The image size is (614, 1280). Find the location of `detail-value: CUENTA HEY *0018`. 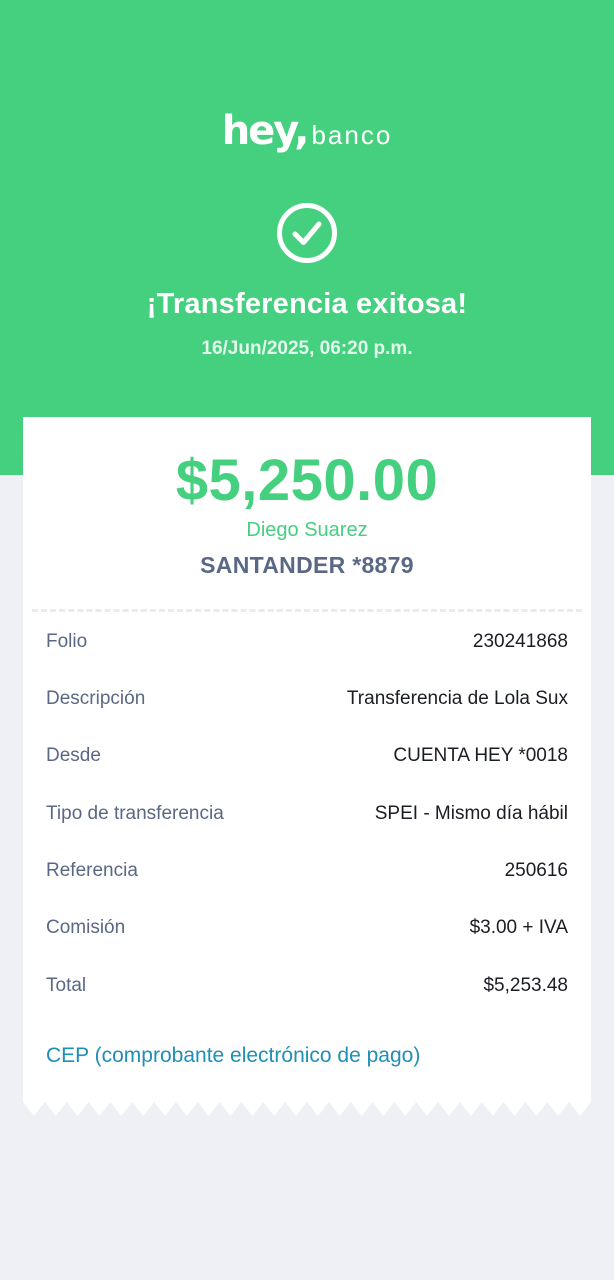

detail-value: CUENTA HEY *0018 is located at coordinates (480, 755).